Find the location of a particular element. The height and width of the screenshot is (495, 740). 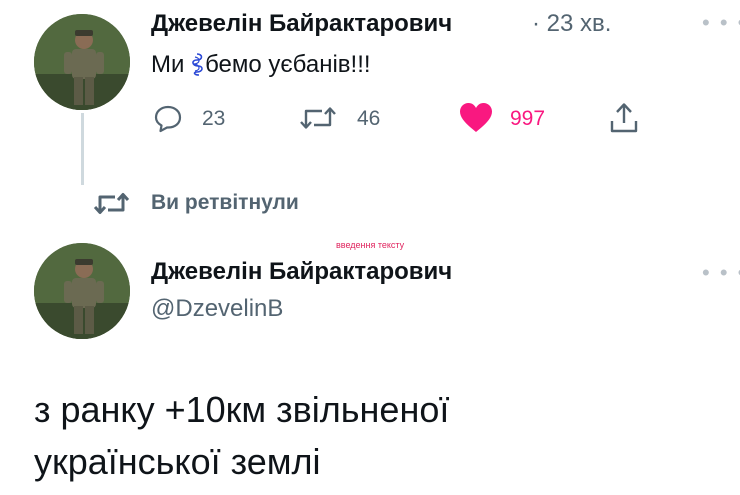

edit-annotation: введення тексту is located at coordinates (370, 245).